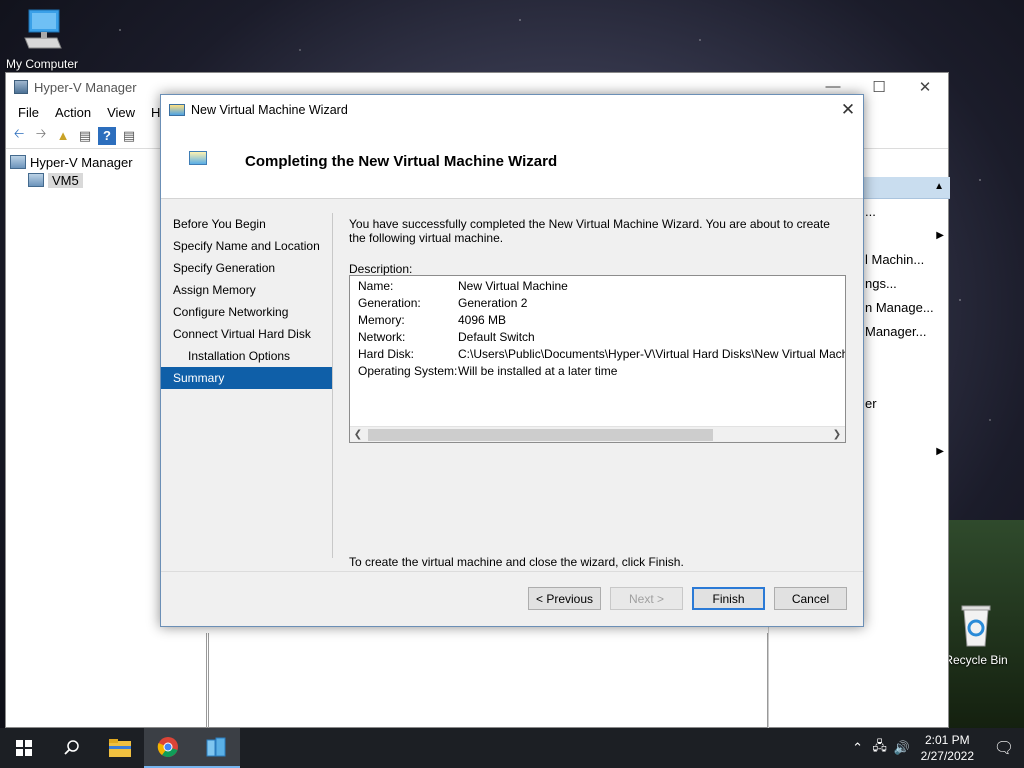 The image size is (1024, 768). I want to click on description-row: Network: Default Switch, so click(597, 336).